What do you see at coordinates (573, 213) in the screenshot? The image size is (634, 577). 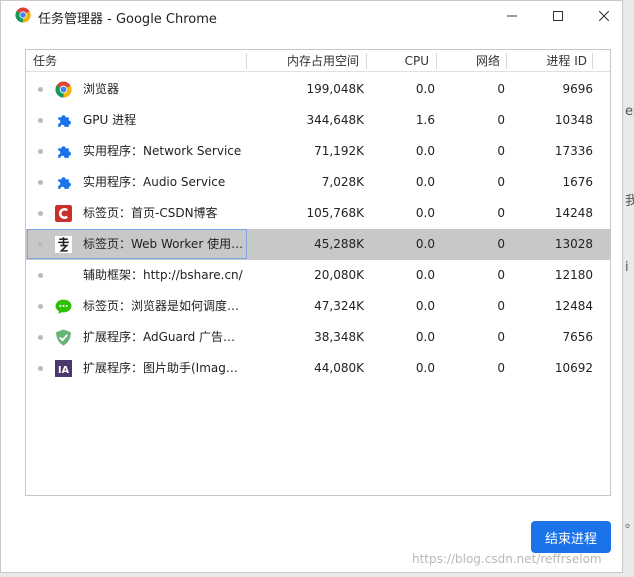 I see `pid-value: 14248` at bounding box center [573, 213].